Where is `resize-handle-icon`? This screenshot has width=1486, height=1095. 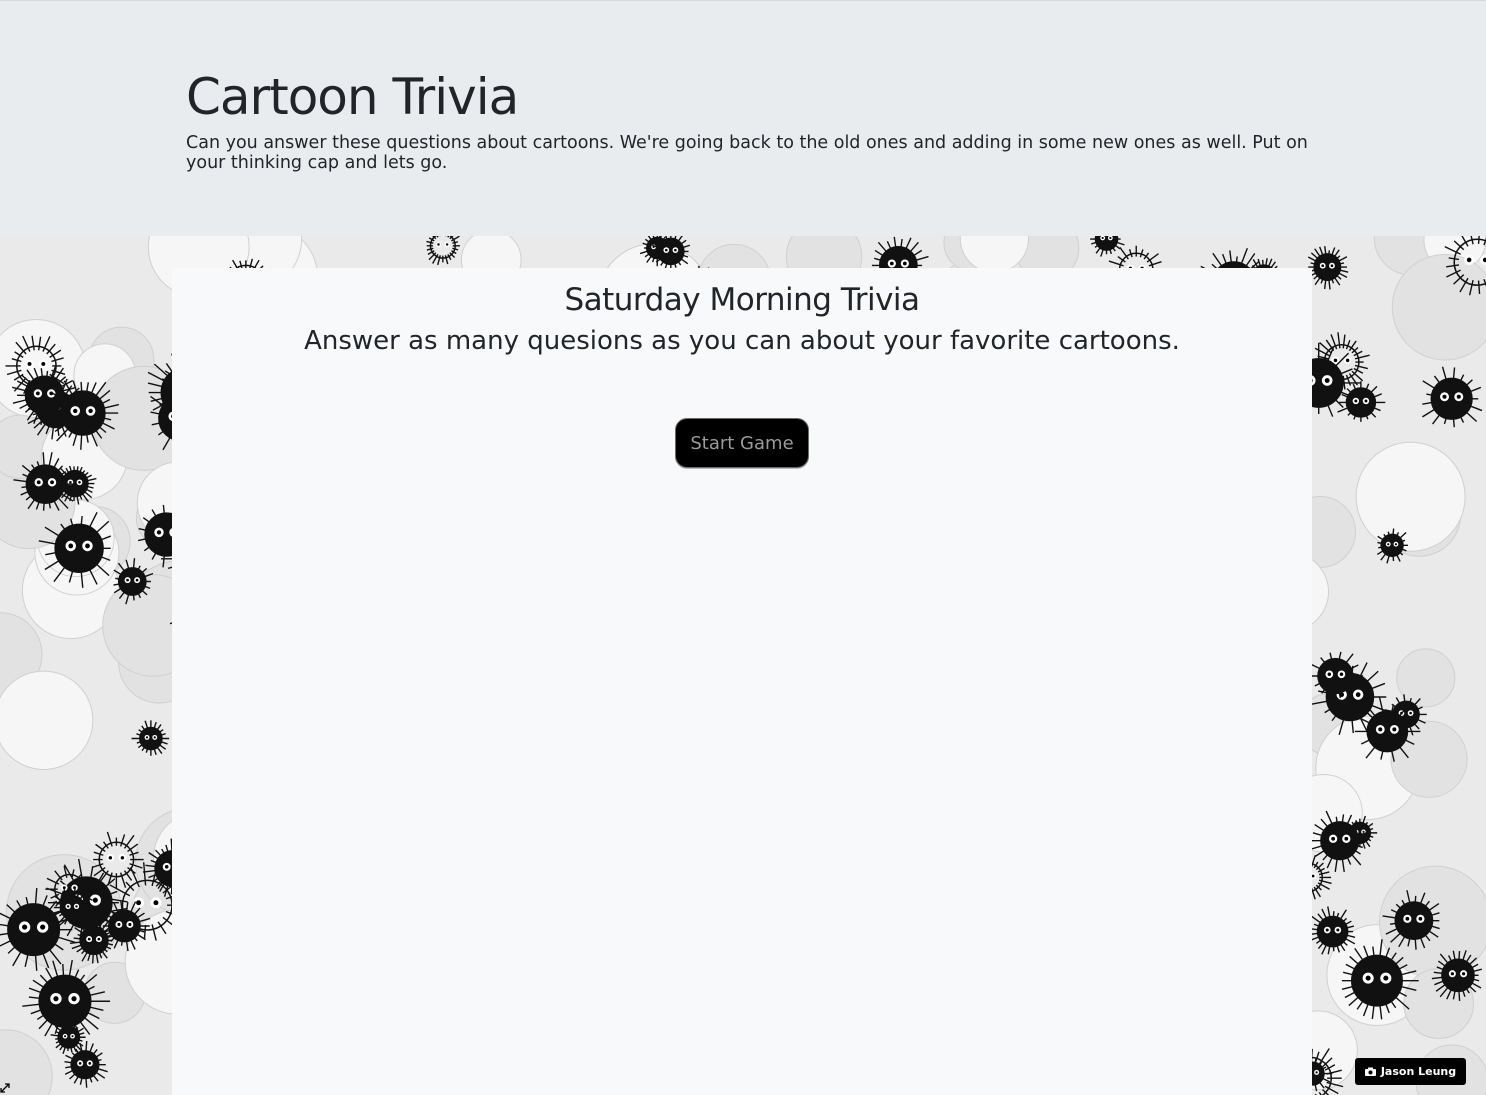
resize-handle-icon is located at coordinates (5, 1088).